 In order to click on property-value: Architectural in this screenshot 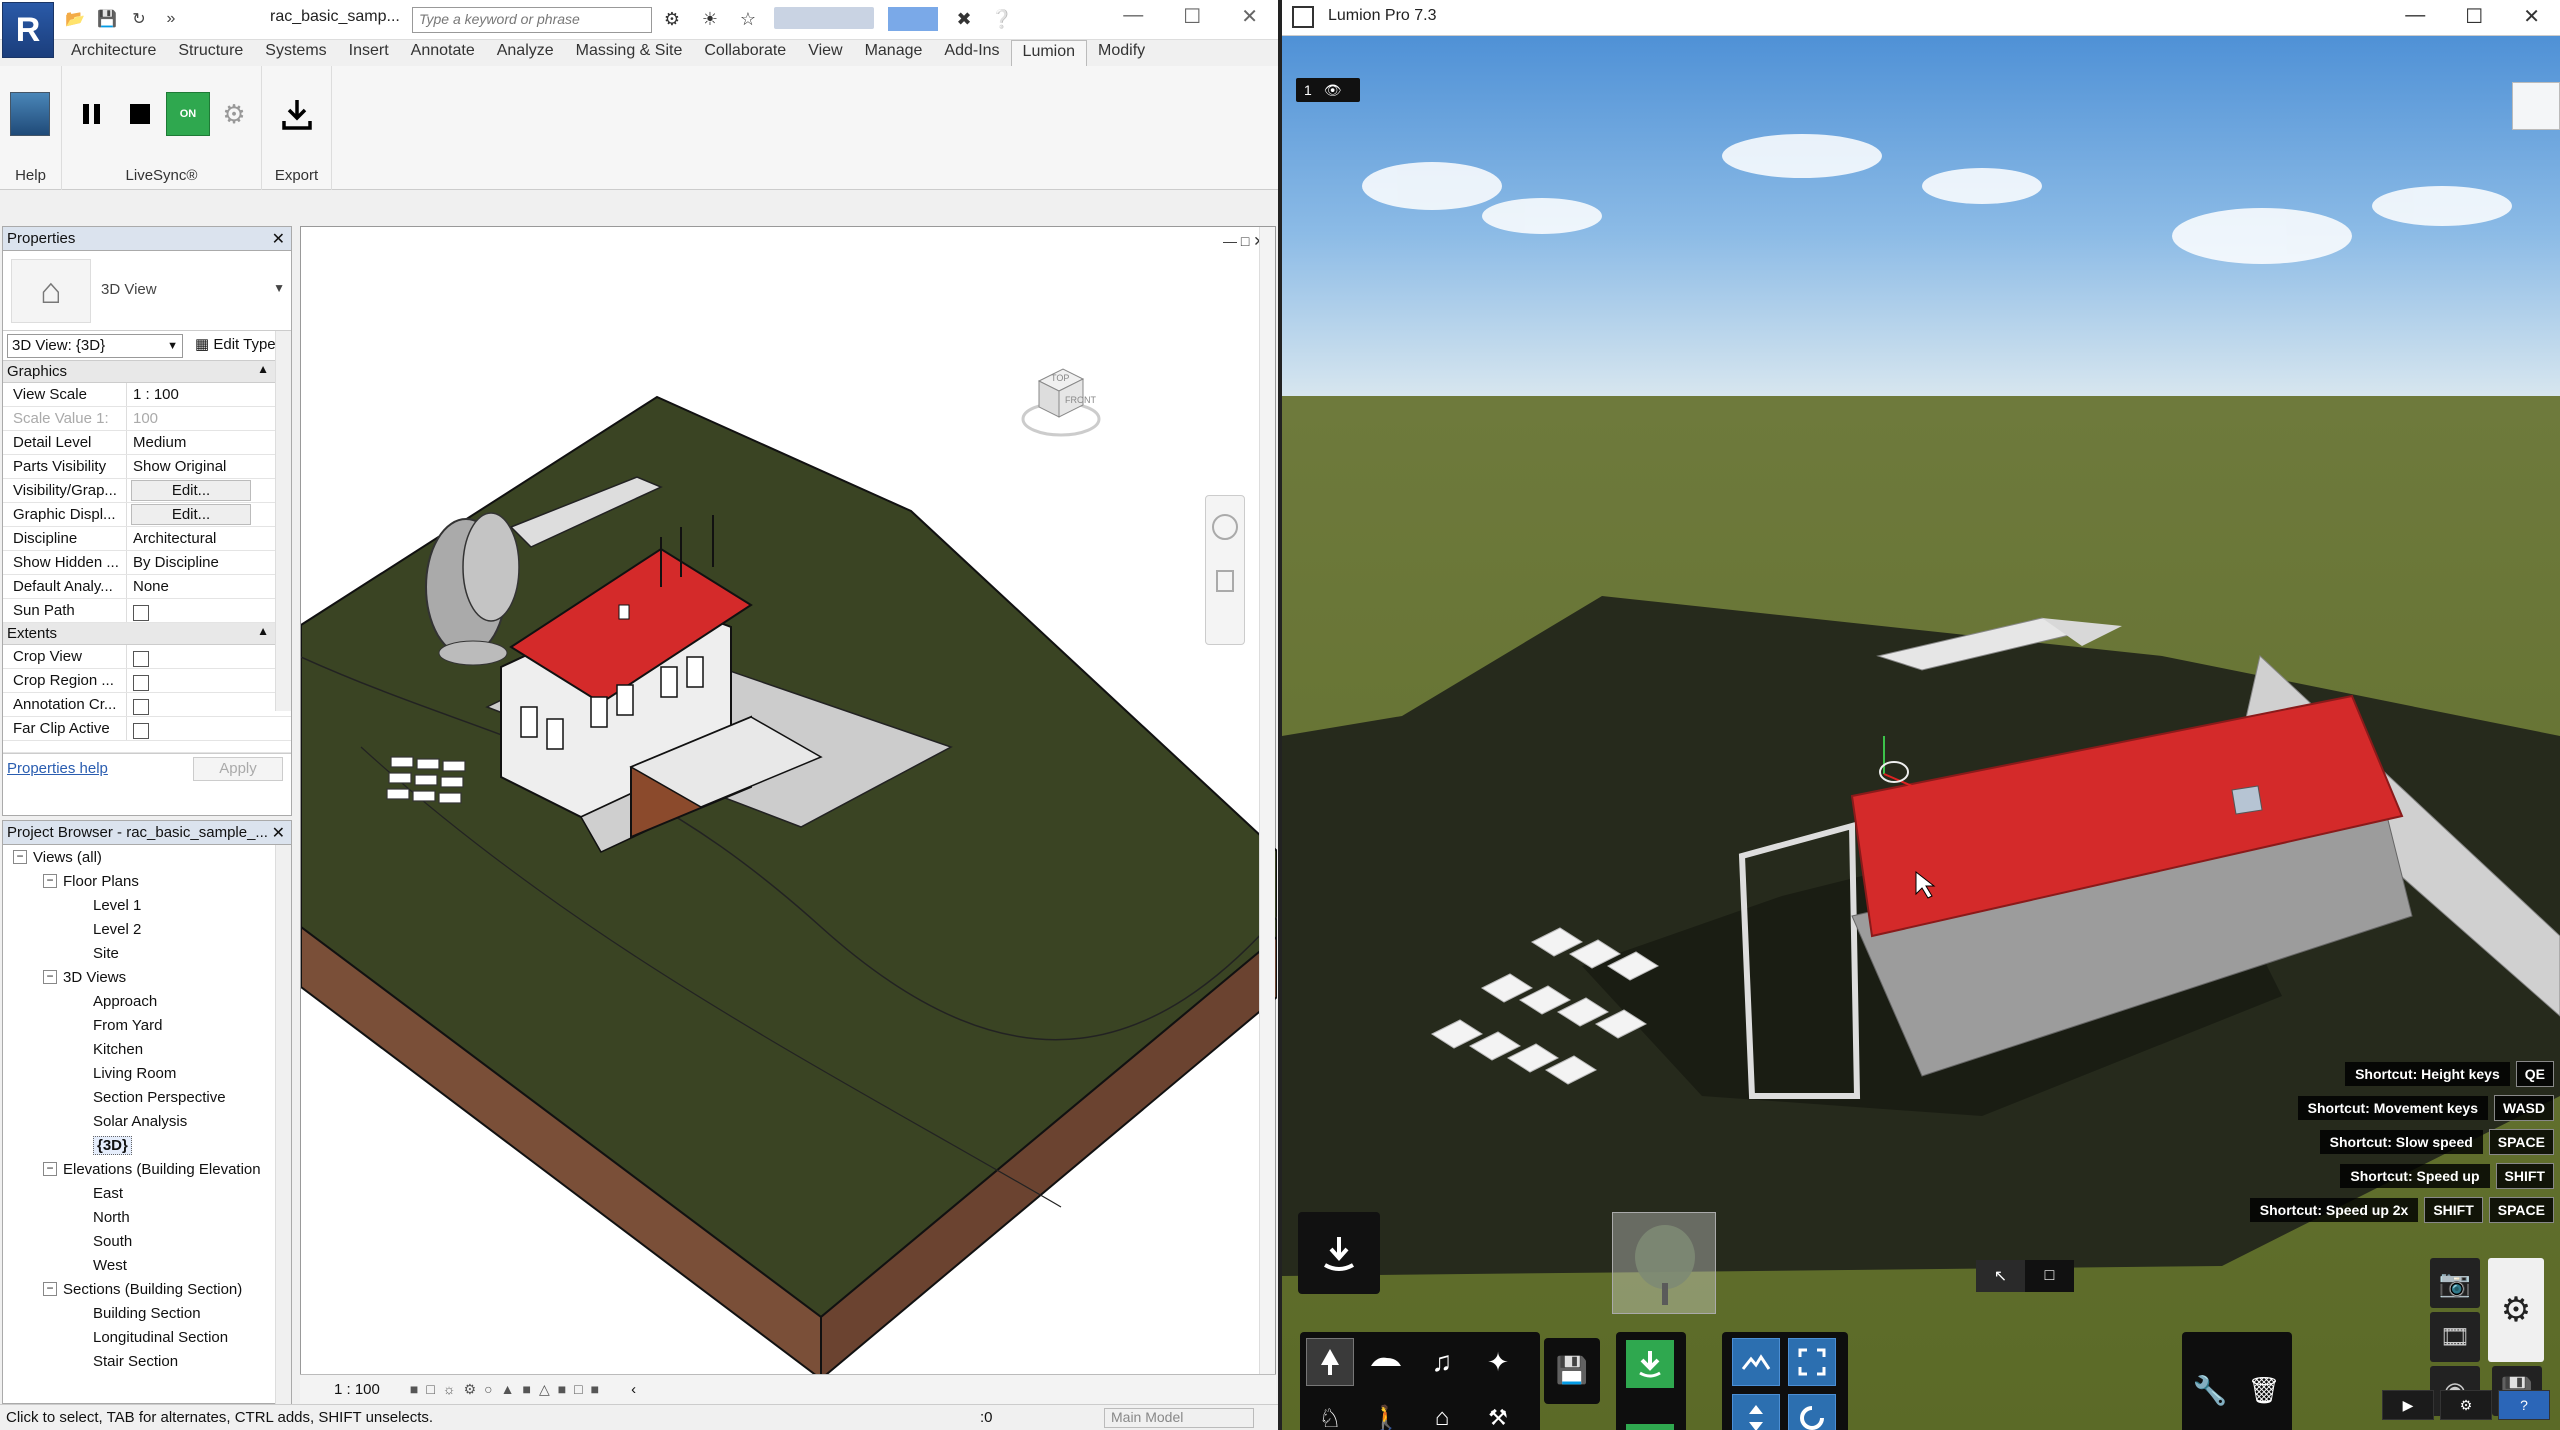, I will do `click(192, 538)`.